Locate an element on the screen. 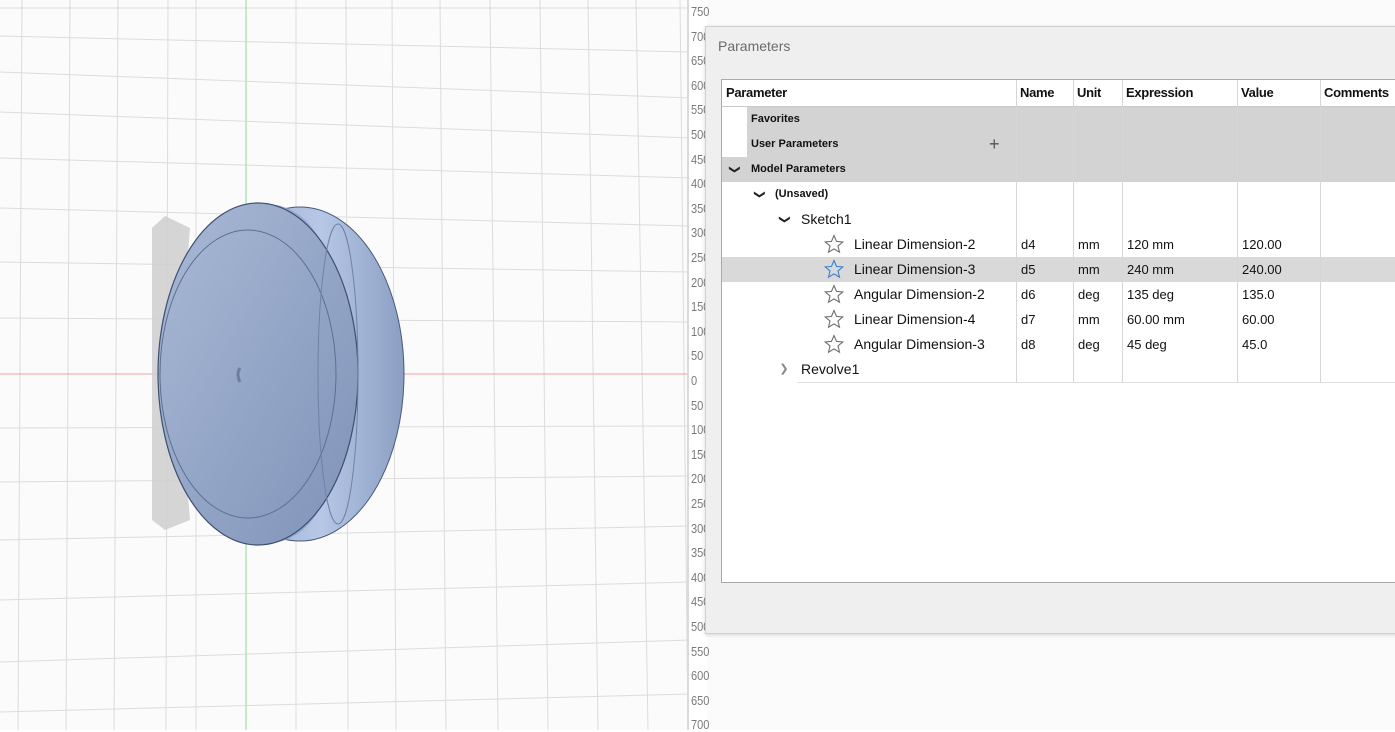 This screenshot has width=1395, height=732. parameter-row: Linear Dimension-4 d7 mm 60.00 mm 60.00 is located at coordinates (1058, 319).